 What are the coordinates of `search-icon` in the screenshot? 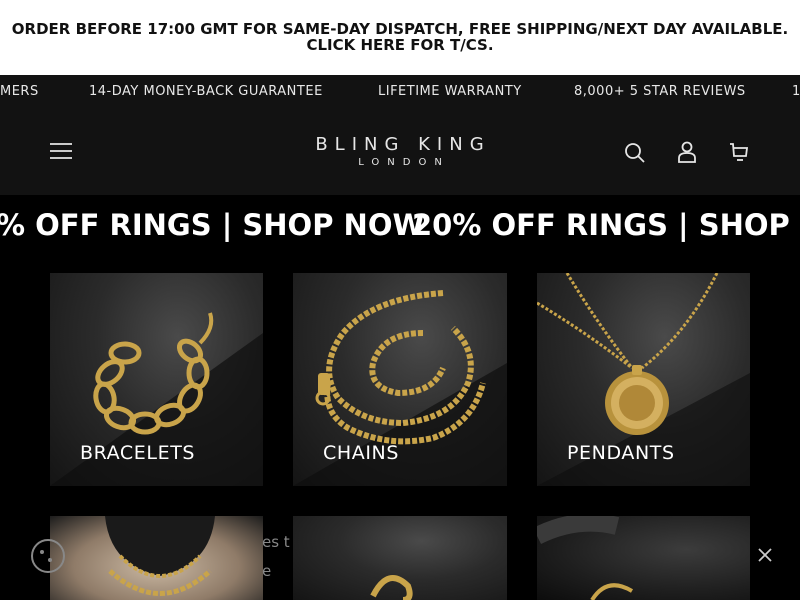 It's located at (635, 155).